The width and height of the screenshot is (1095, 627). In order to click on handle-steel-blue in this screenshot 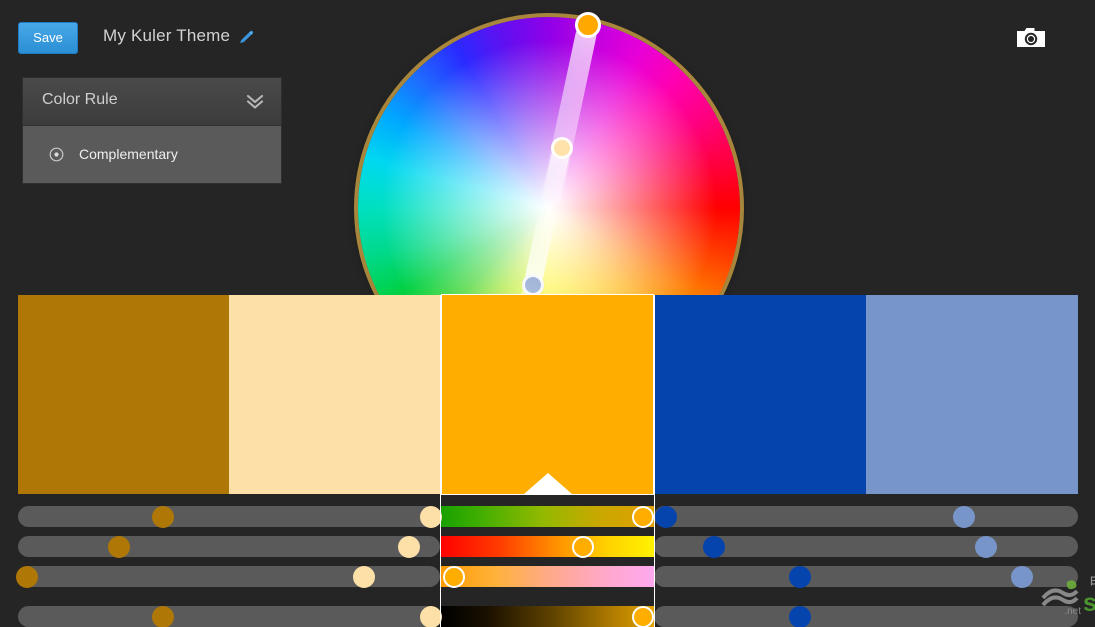, I will do `click(532, 284)`.